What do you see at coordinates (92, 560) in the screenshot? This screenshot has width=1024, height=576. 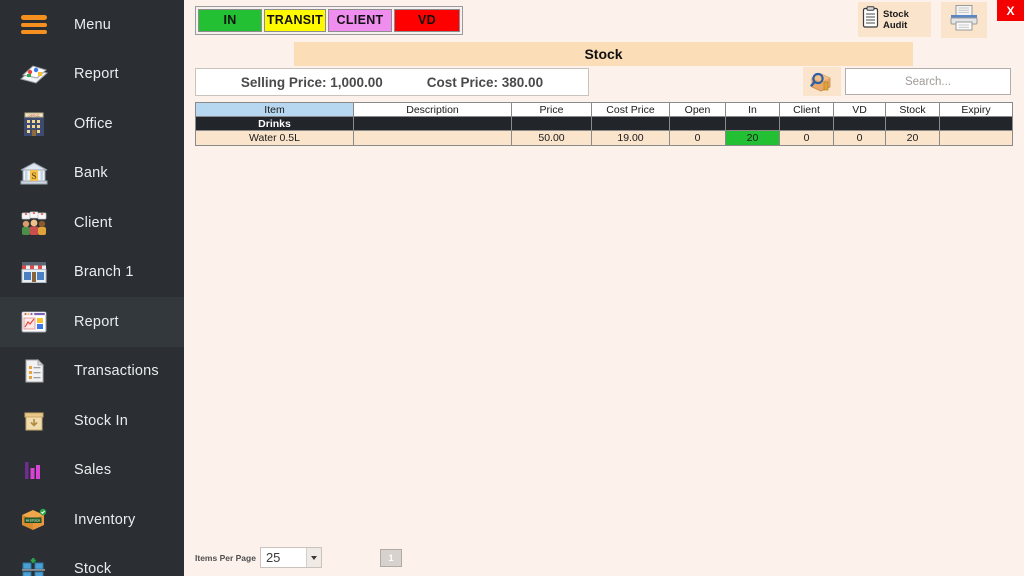 I see `sidebar-item-stock: Stock` at bounding box center [92, 560].